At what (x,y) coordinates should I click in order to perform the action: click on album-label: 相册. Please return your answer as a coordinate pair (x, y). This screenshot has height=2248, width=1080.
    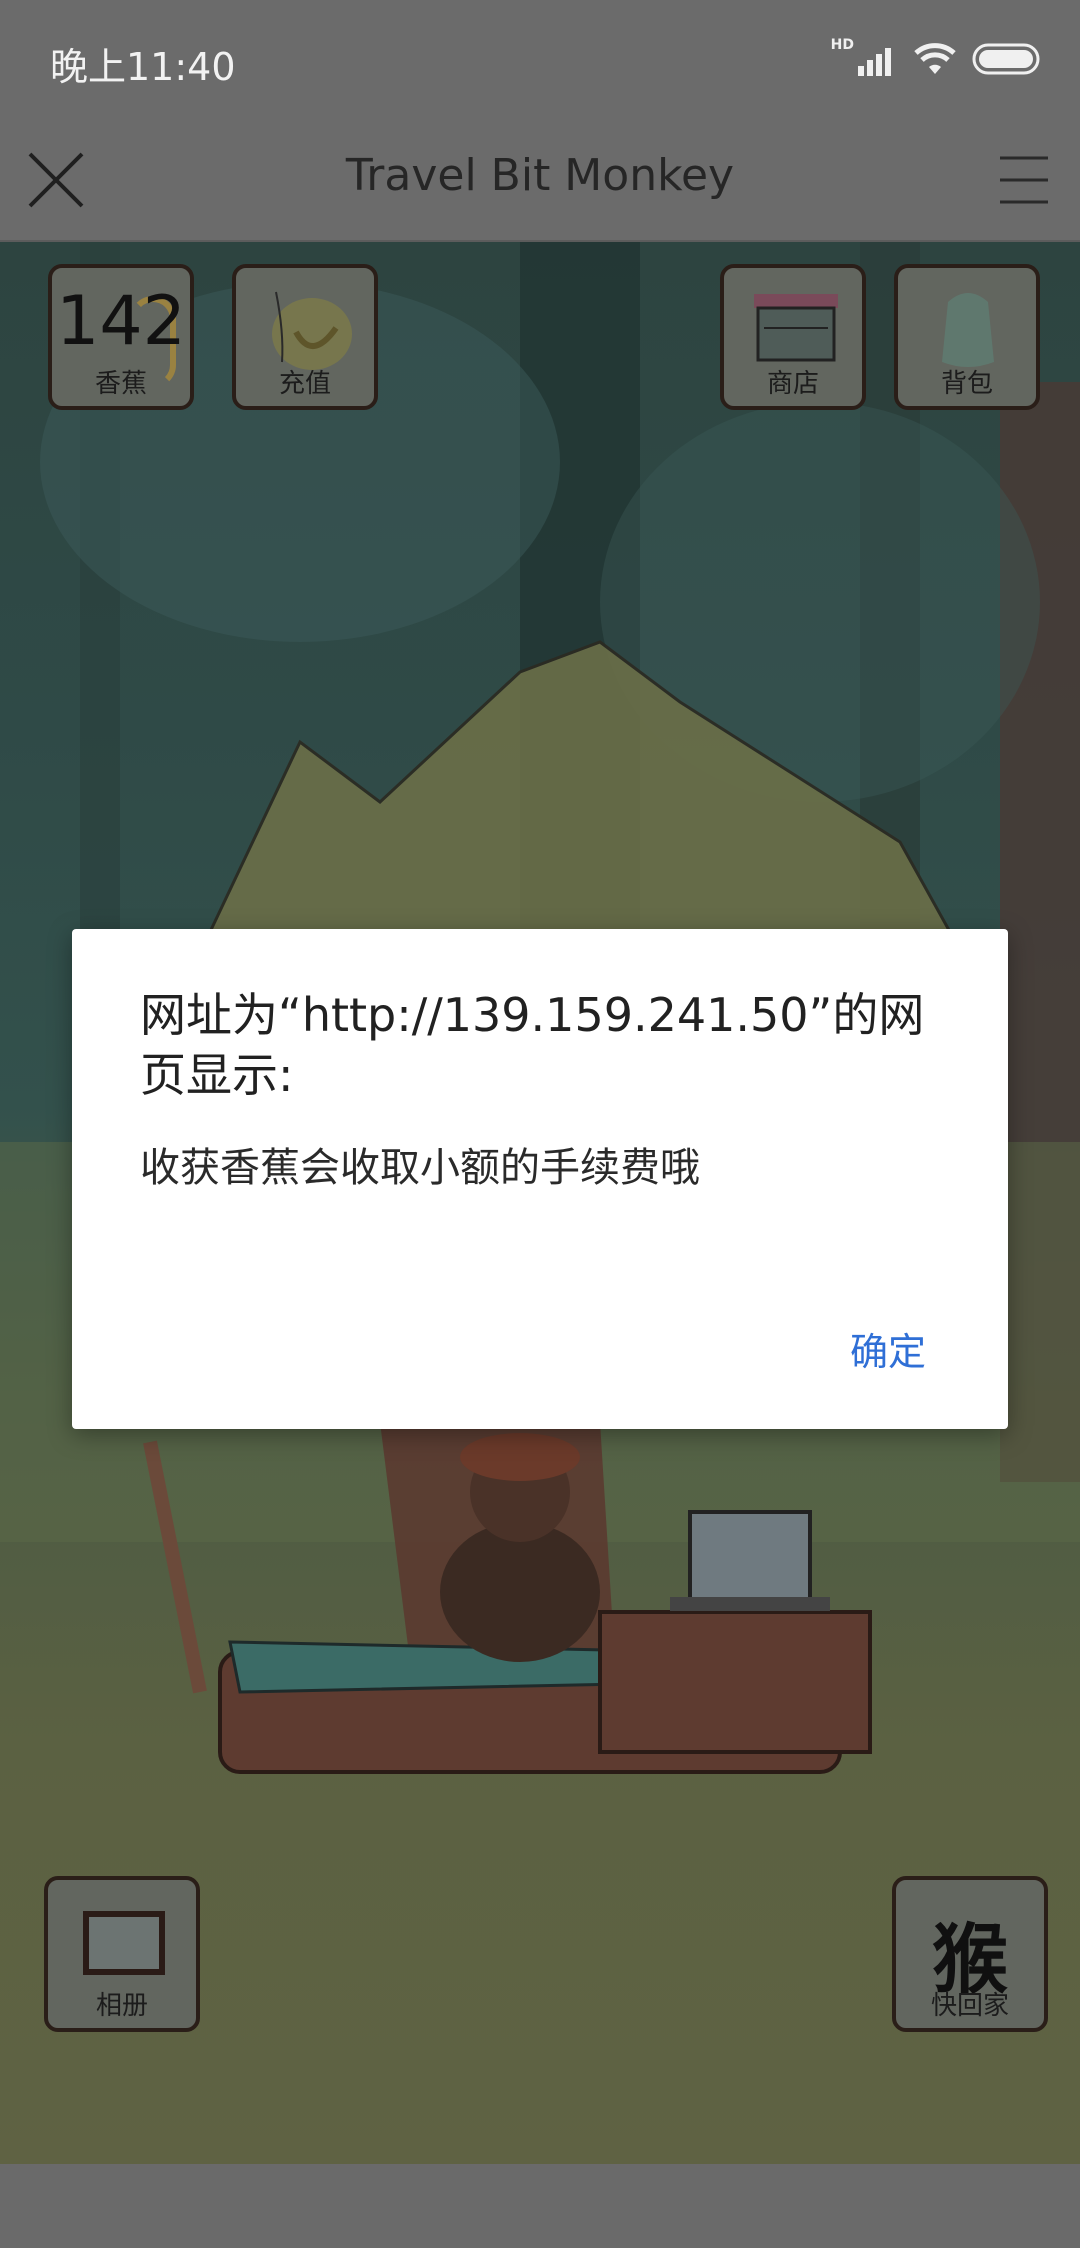
    Looking at the image, I should click on (121, 2006).